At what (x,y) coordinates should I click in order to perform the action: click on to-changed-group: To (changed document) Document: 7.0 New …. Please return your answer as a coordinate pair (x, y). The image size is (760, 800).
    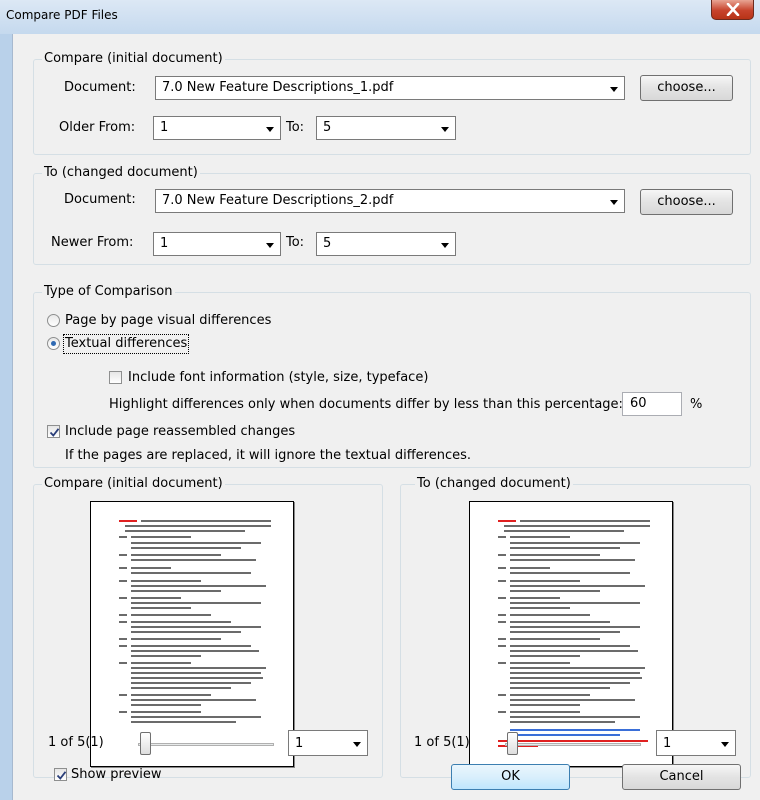
    Looking at the image, I should click on (392, 215).